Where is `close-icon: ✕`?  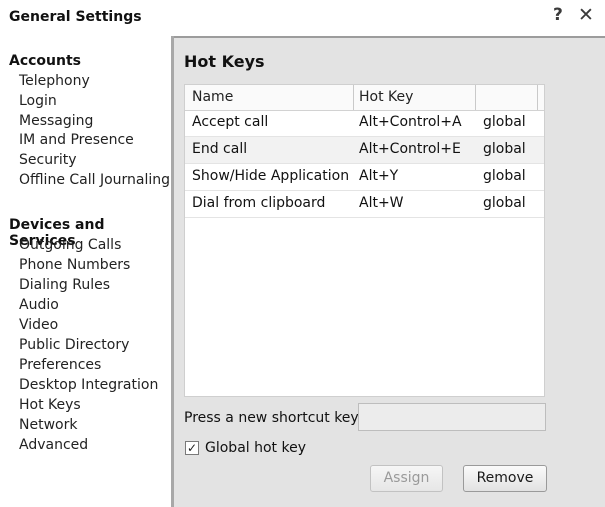
close-icon: ✕ is located at coordinates (586, 15).